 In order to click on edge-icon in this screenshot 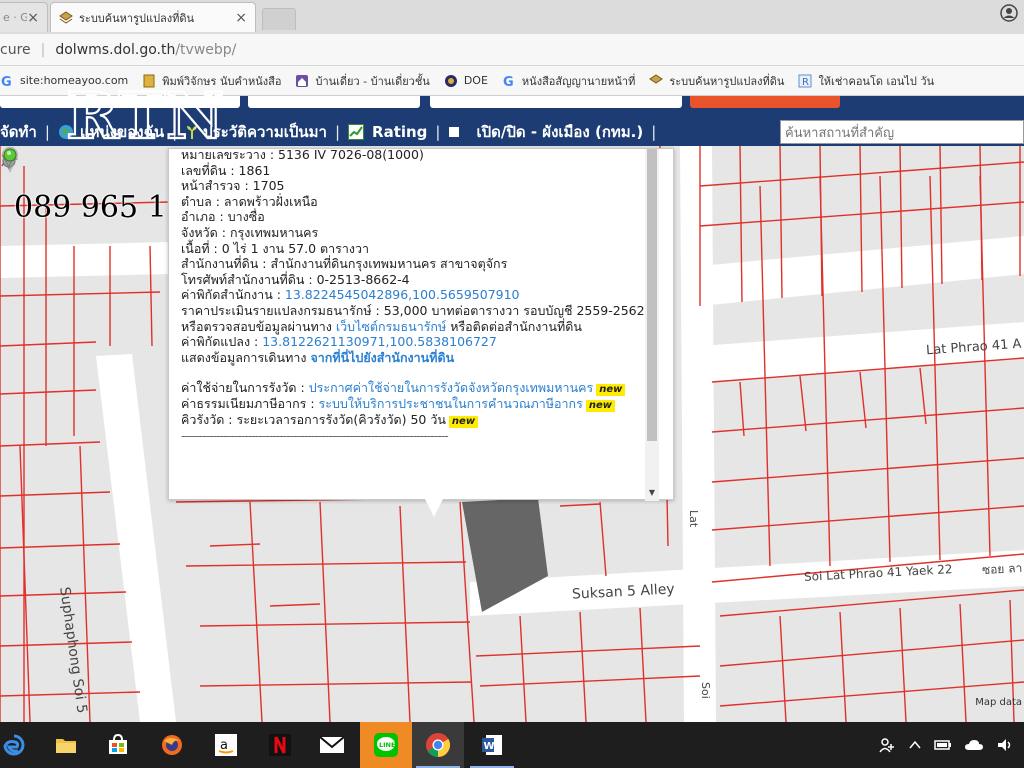, I will do `click(14, 745)`.